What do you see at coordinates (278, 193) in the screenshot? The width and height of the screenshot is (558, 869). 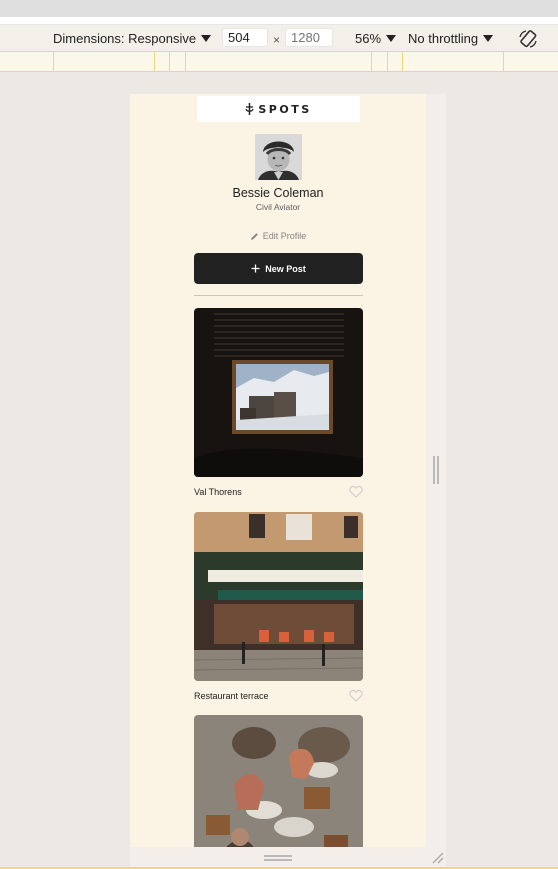 I see `profile-name: Bessie Coleman` at bounding box center [278, 193].